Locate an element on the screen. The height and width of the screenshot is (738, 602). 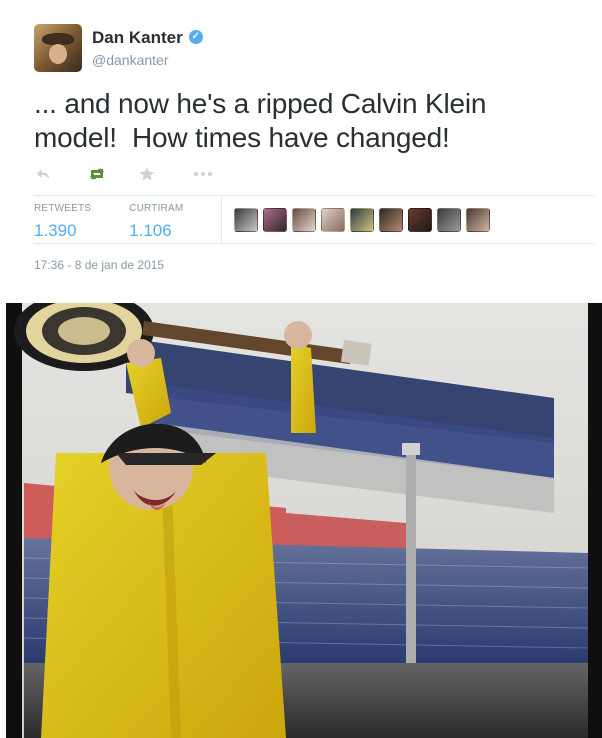
author-name: Dan Kanter is located at coordinates (137, 37).